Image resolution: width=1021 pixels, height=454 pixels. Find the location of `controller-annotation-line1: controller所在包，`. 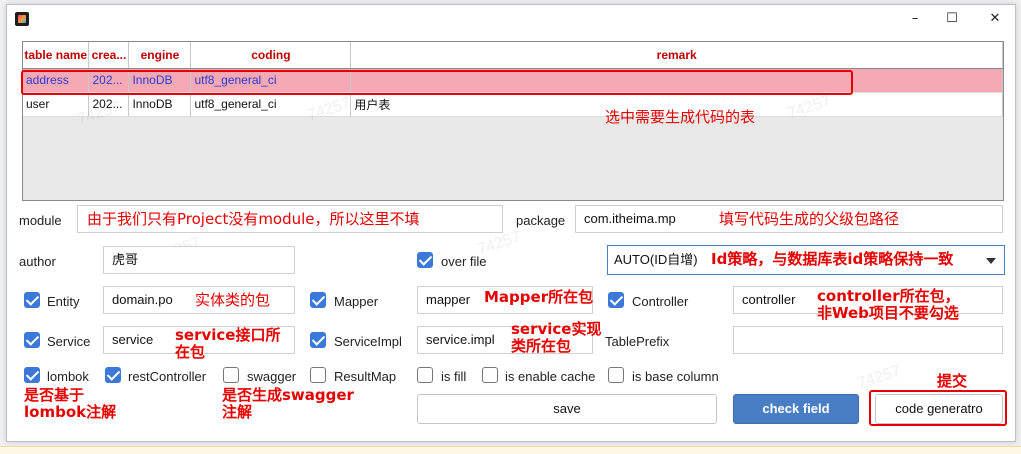

controller-annotation-line1: controller所在包， is located at coordinates (888, 296).